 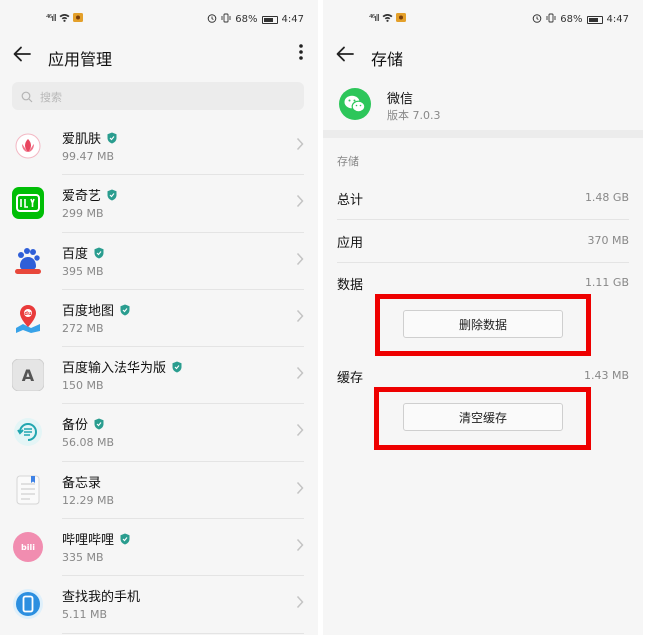 I want to click on app-list-item: bili 哔哩哔哩 335 MB, so click(x=159, y=548).